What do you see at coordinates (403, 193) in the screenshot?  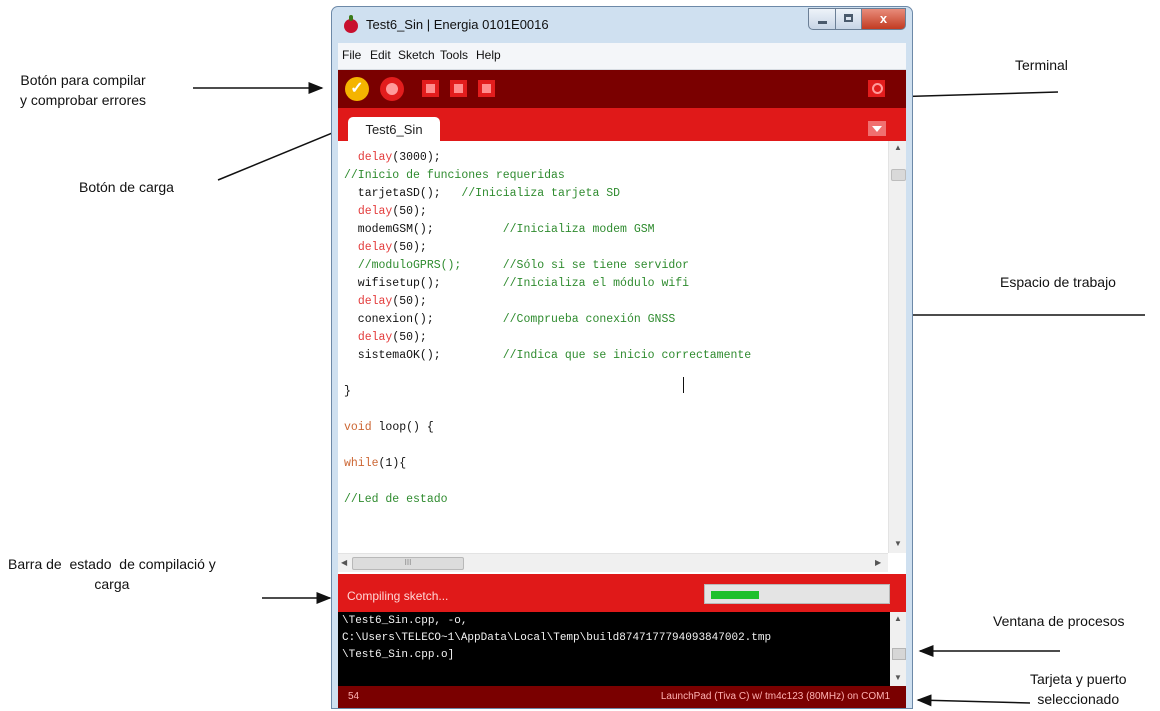 I see `code-token: tarjetaSD();` at bounding box center [403, 193].